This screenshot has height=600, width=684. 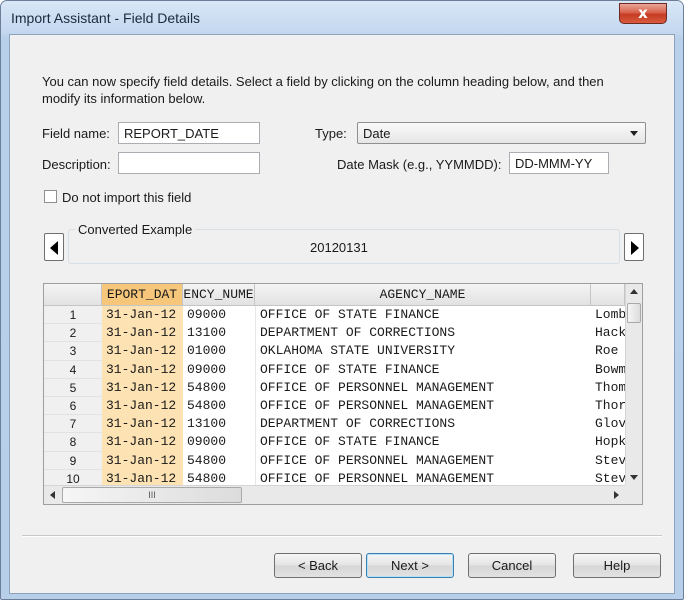 What do you see at coordinates (610, 314) in the screenshot?
I see `cell-next-column: Lomb` at bounding box center [610, 314].